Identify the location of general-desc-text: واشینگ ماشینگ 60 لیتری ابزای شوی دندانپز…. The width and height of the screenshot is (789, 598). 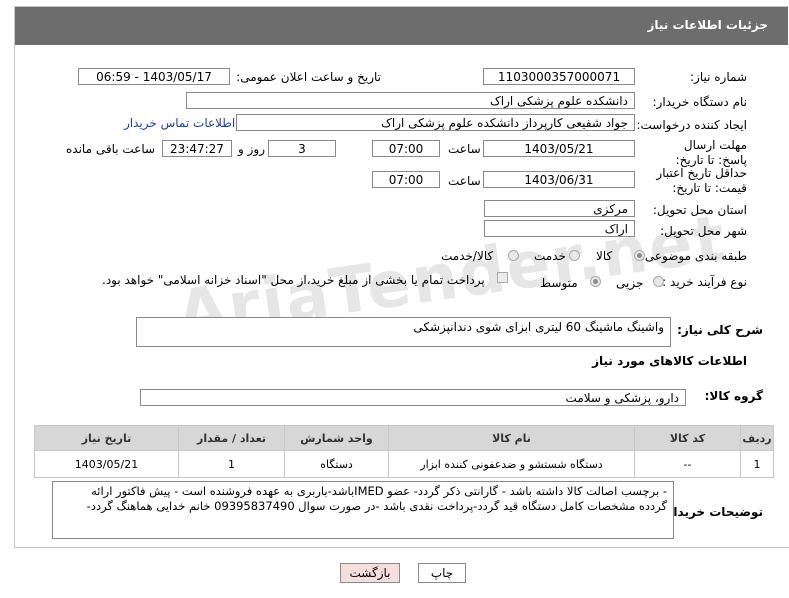
(538, 327).